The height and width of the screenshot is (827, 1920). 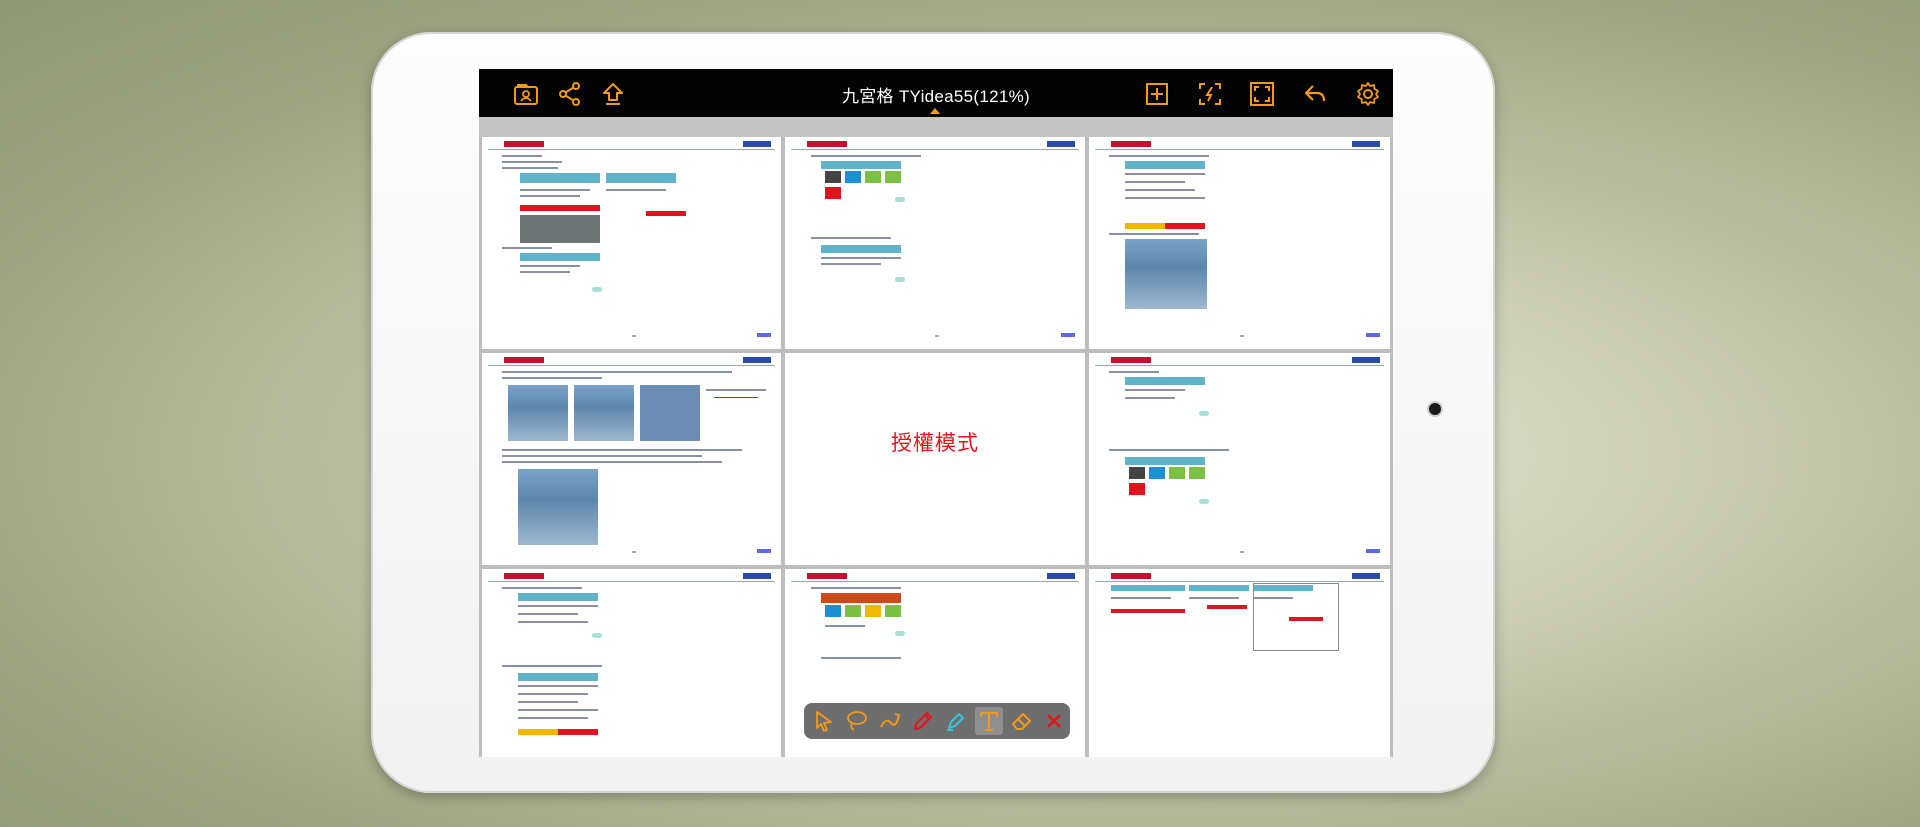 I want to click on sign-icon, so click(x=1210, y=94).